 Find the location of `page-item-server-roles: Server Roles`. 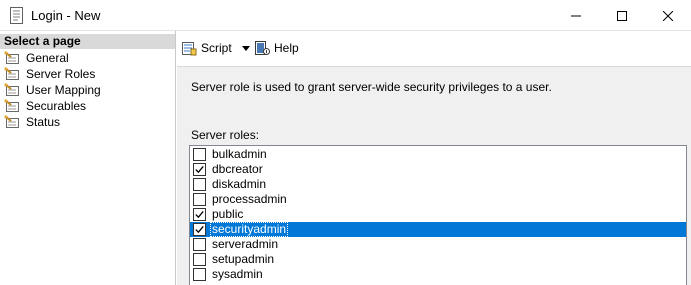

page-item-server-roles: Server Roles is located at coordinates (87, 74).